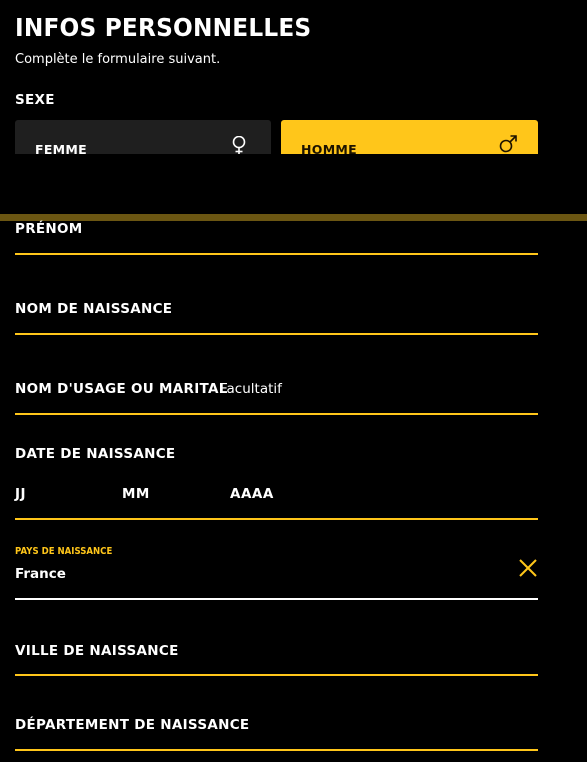 The image size is (587, 762). Describe the element at coordinates (132, 725) in the screenshot. I see `departement-naissance-label: DÉPARTEMENT DE NAISSANCE` at that location.